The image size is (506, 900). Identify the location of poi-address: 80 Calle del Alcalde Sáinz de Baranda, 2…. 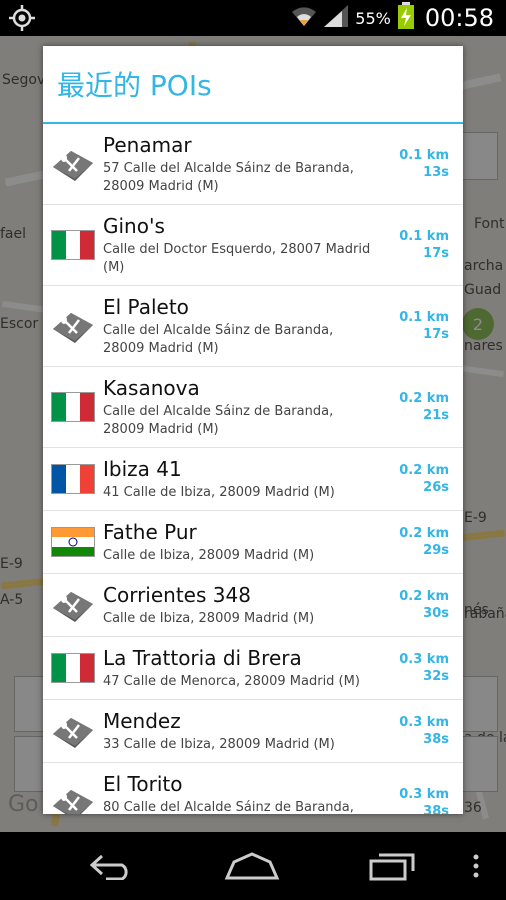
(228, 807).